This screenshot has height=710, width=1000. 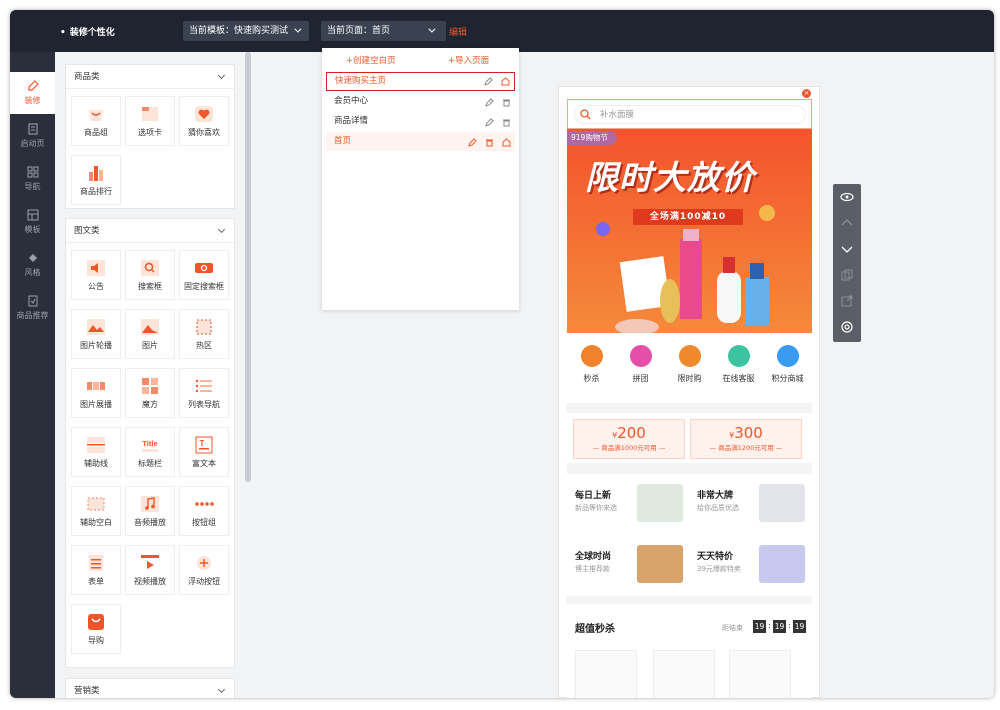 What do you see at coordinates (246, 31) in the screenshot?
I see `template-selector: 当前模板：快速购买测试` at bounding box center [246, 31].